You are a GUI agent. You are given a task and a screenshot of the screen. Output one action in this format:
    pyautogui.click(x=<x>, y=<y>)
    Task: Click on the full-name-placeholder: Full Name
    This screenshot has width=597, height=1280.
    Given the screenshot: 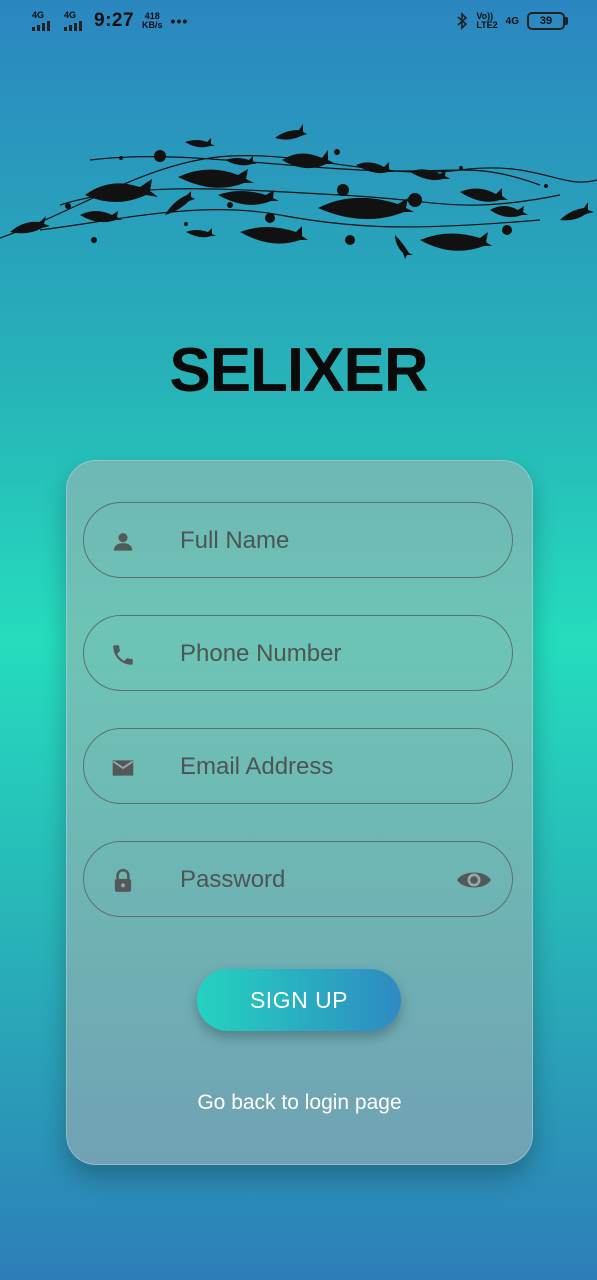 What is the action you would take?
    pyautogui.click(x=235, y=540)
    